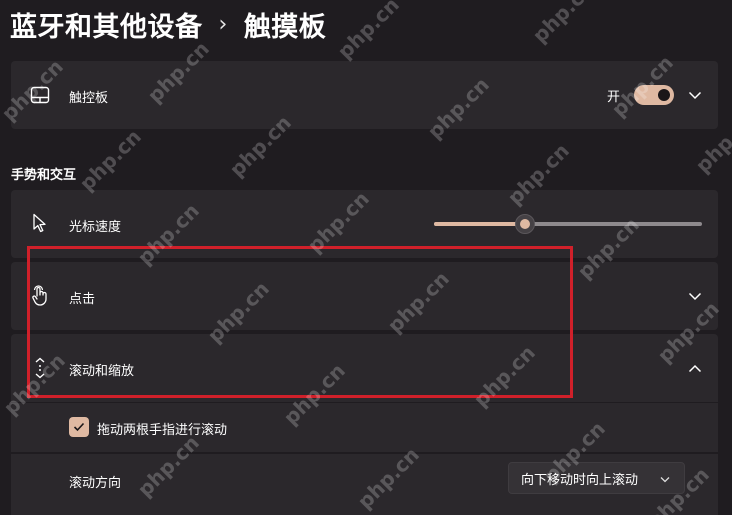 The image size is (732, 515). Describe the element at coordinates (95, 227) in the screenshot. I see `pointer-speed-label: 光标速度` at that location.